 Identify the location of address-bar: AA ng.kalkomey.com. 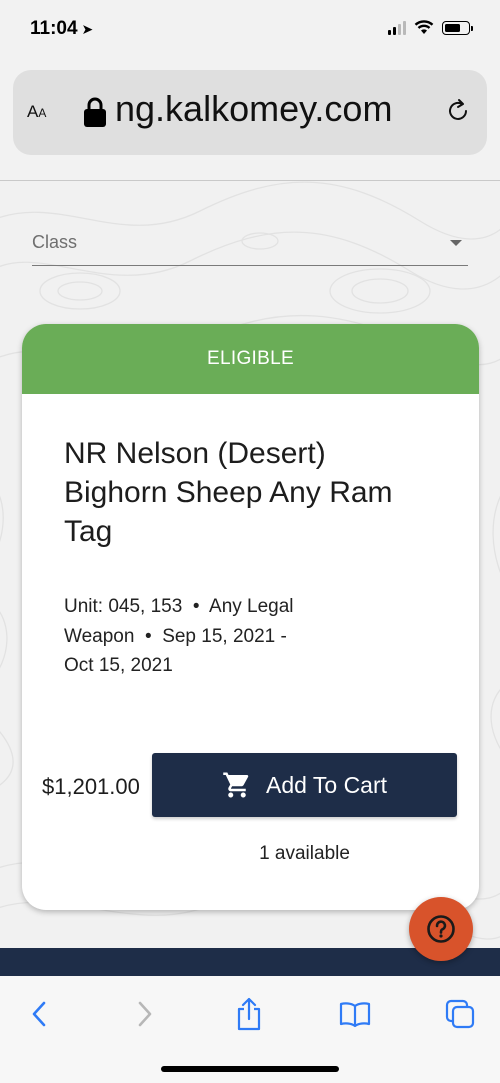
(250, 112).